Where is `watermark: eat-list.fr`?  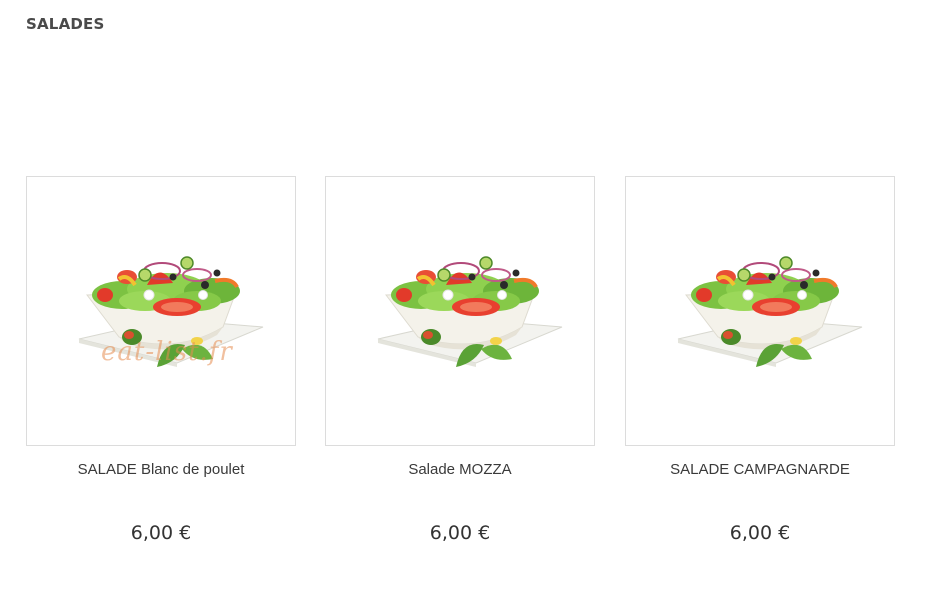
watermark: eat-list.fr is located at coordinates (167, 352).